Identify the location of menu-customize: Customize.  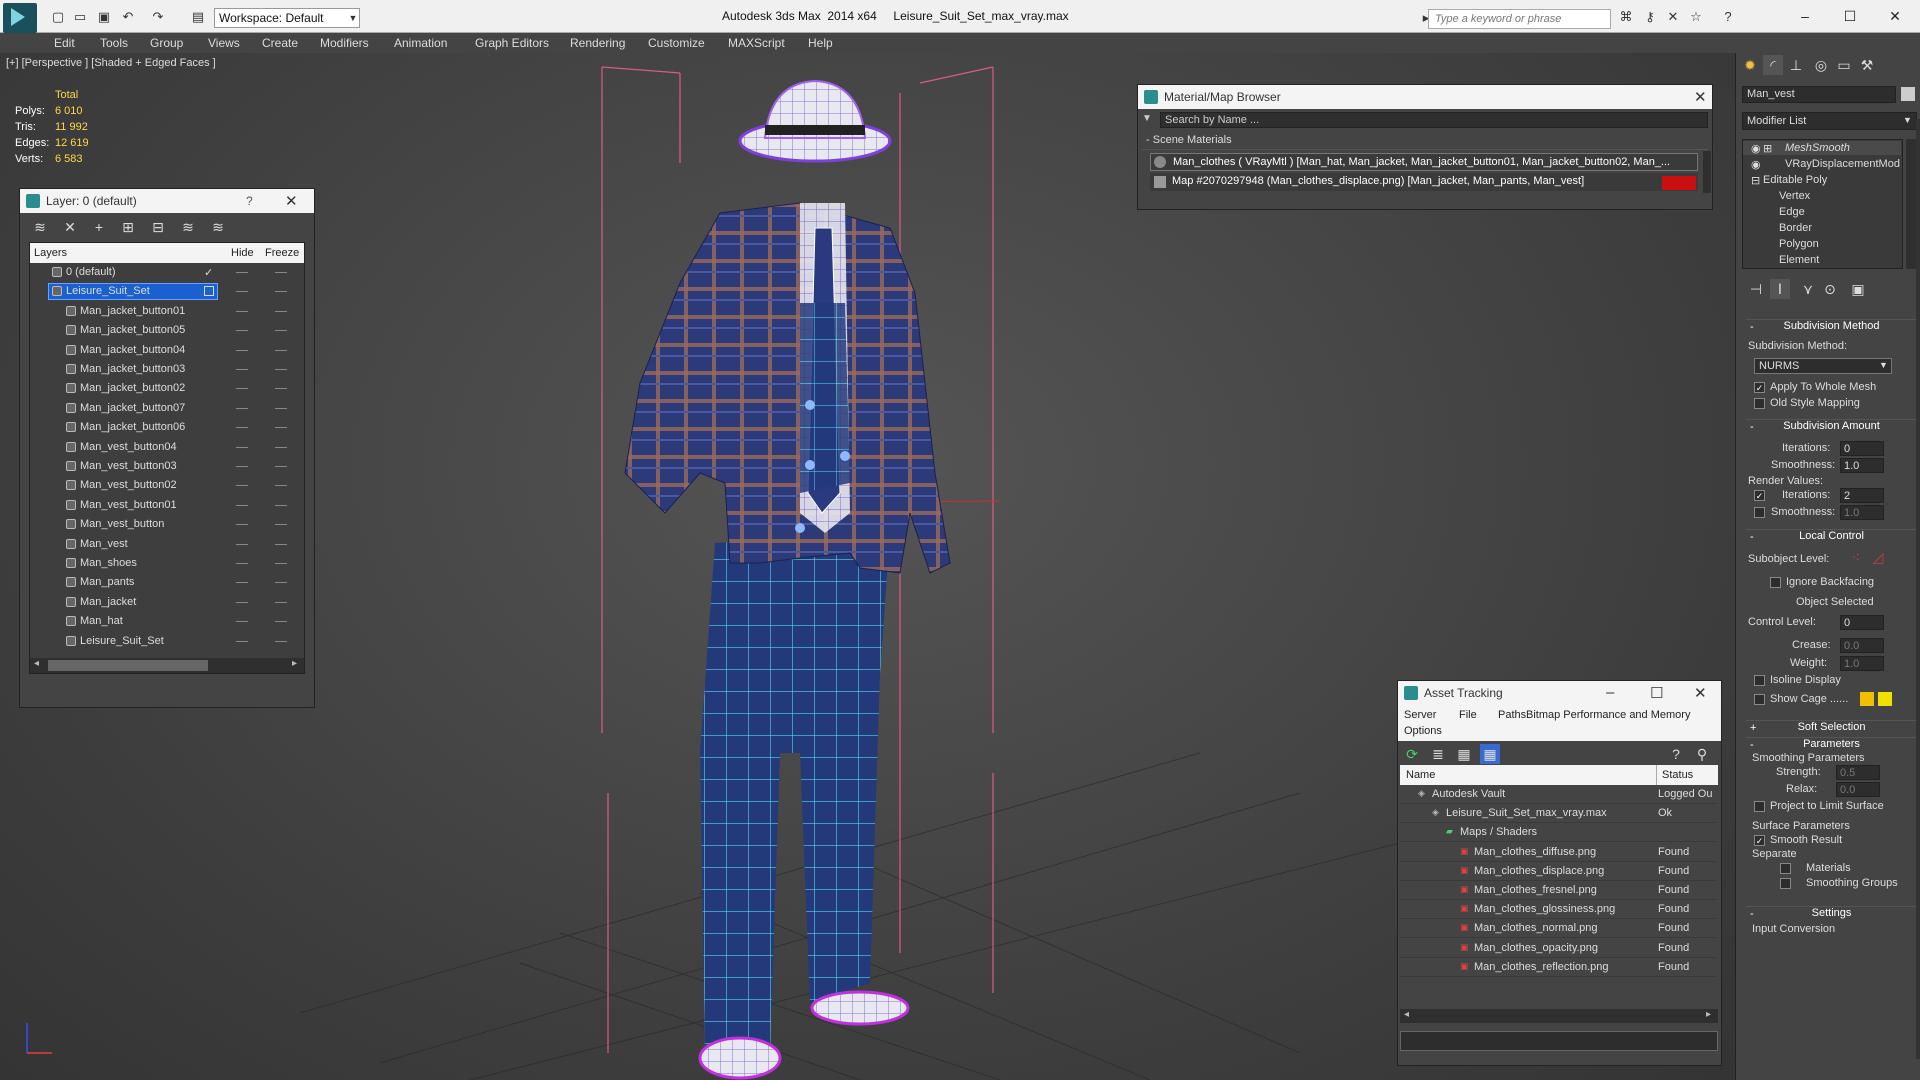
(676, 43).